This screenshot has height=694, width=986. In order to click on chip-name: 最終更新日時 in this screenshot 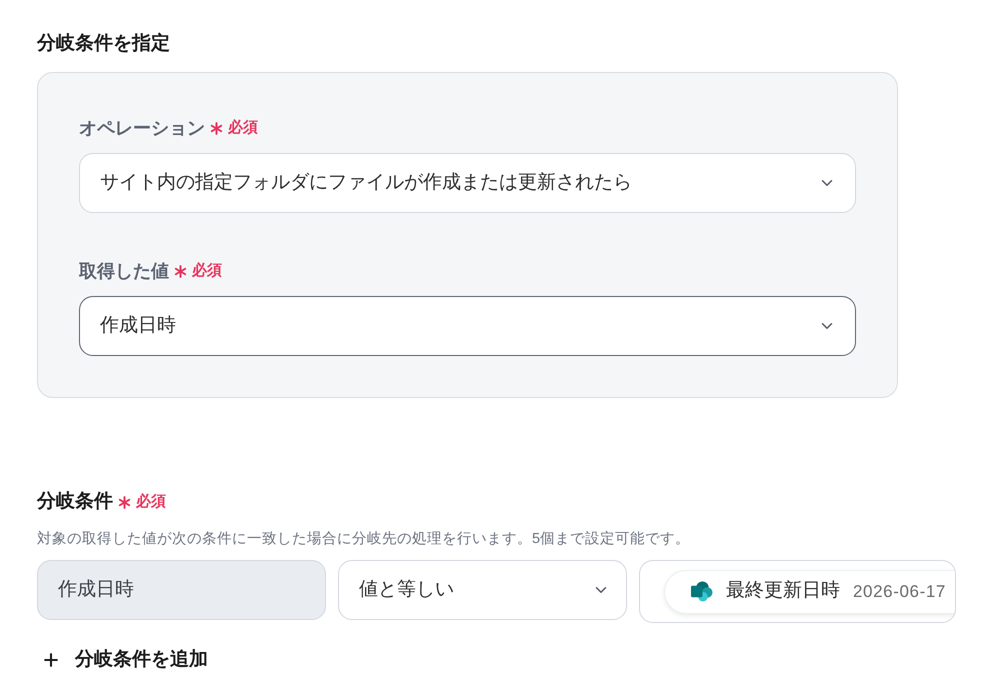, I will do `click(783, 591)`.